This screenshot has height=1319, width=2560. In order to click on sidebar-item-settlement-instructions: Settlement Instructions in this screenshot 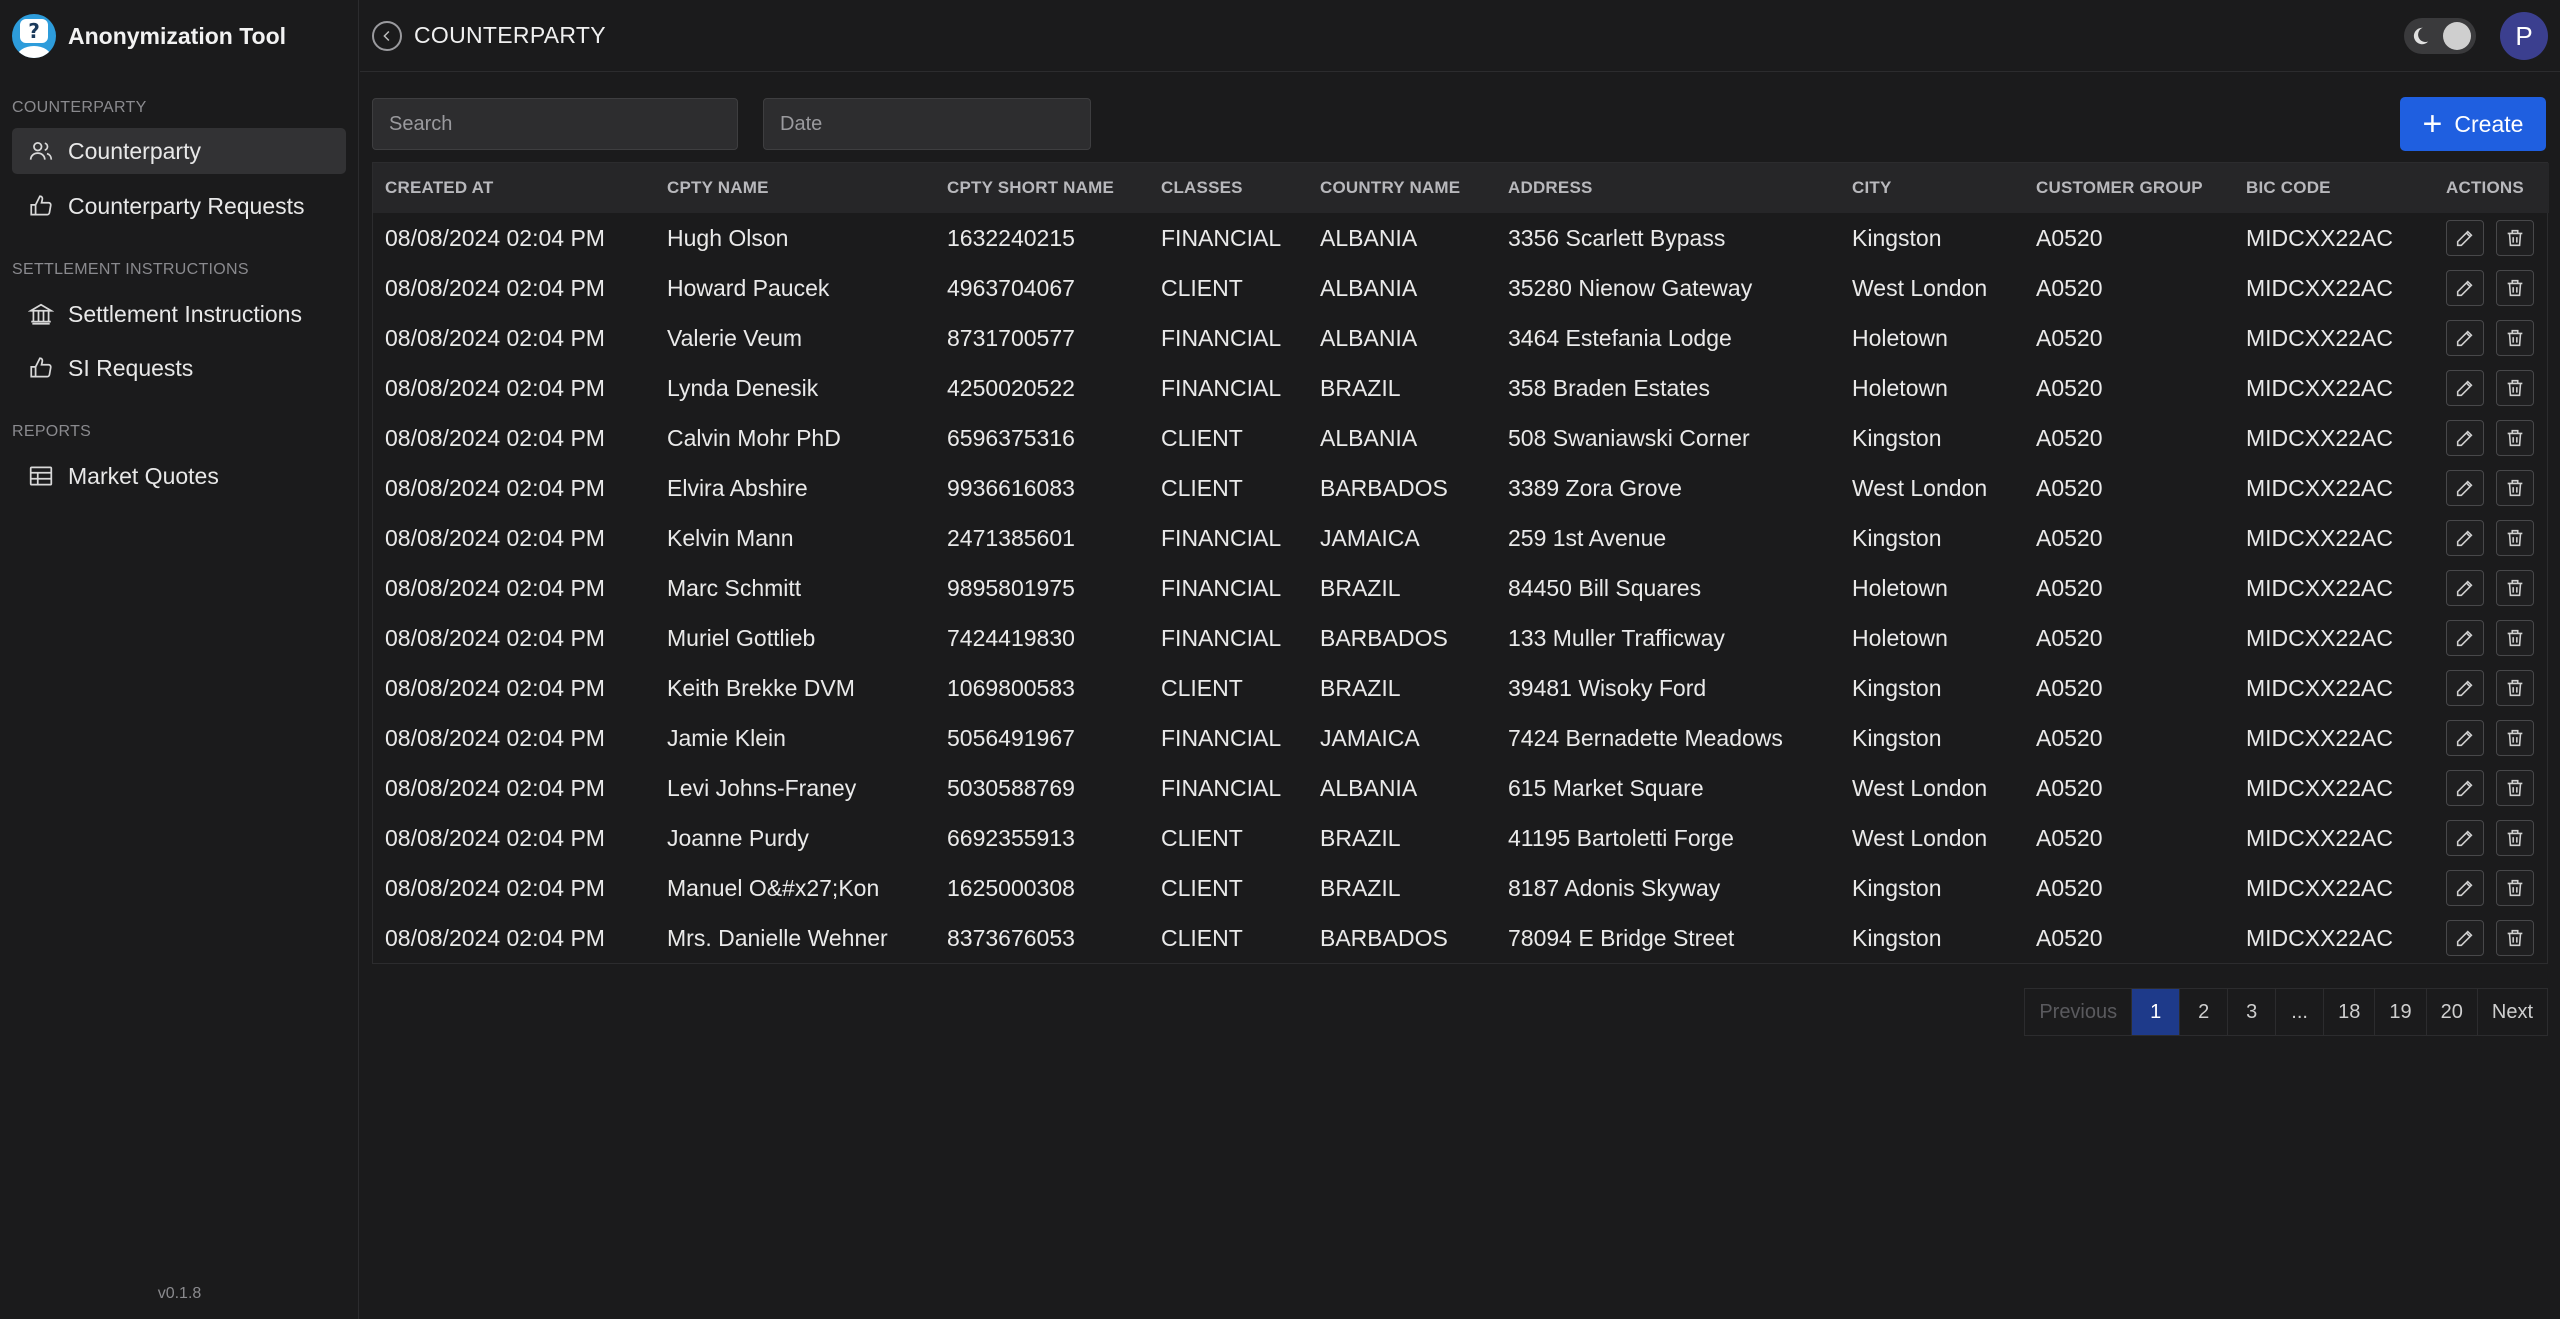, I will do `click(179, 314)`.